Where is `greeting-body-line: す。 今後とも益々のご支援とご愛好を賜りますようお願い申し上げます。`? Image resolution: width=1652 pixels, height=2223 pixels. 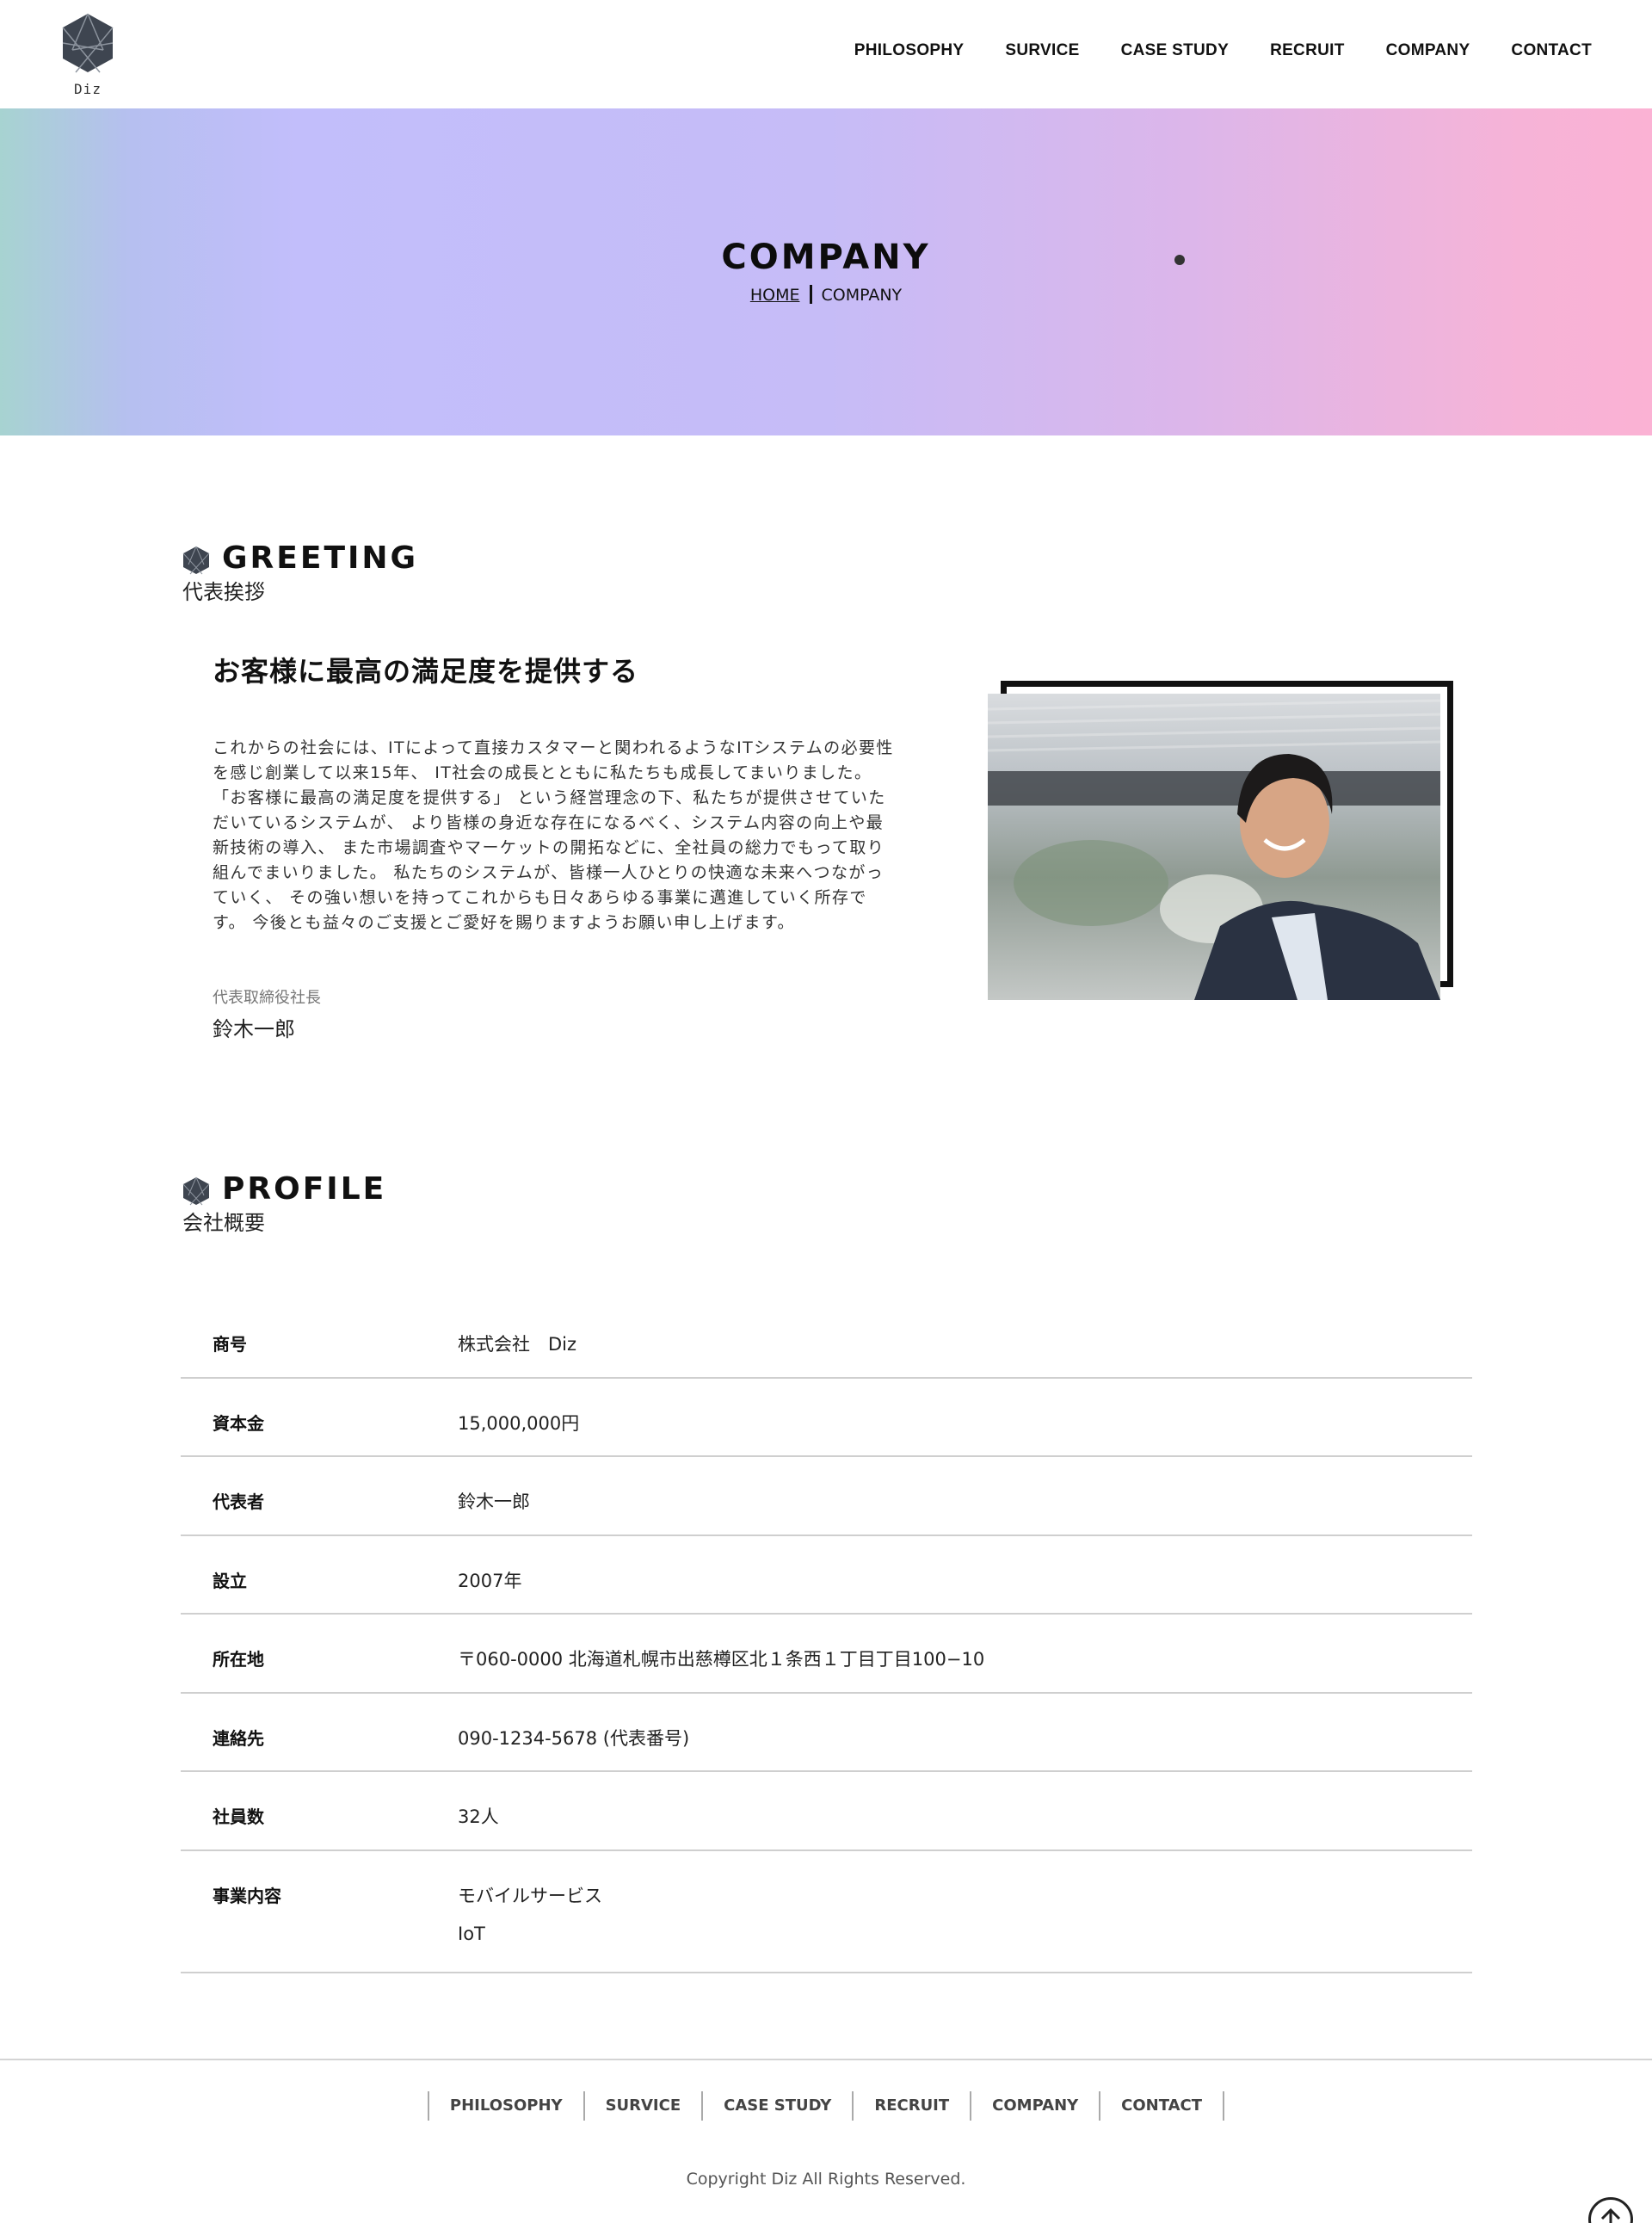 greeting-body-line: す。 今後とも益々のご支援とご愛好を賜りますようお願い申し上げます。 is located at coordinates (504, 922).